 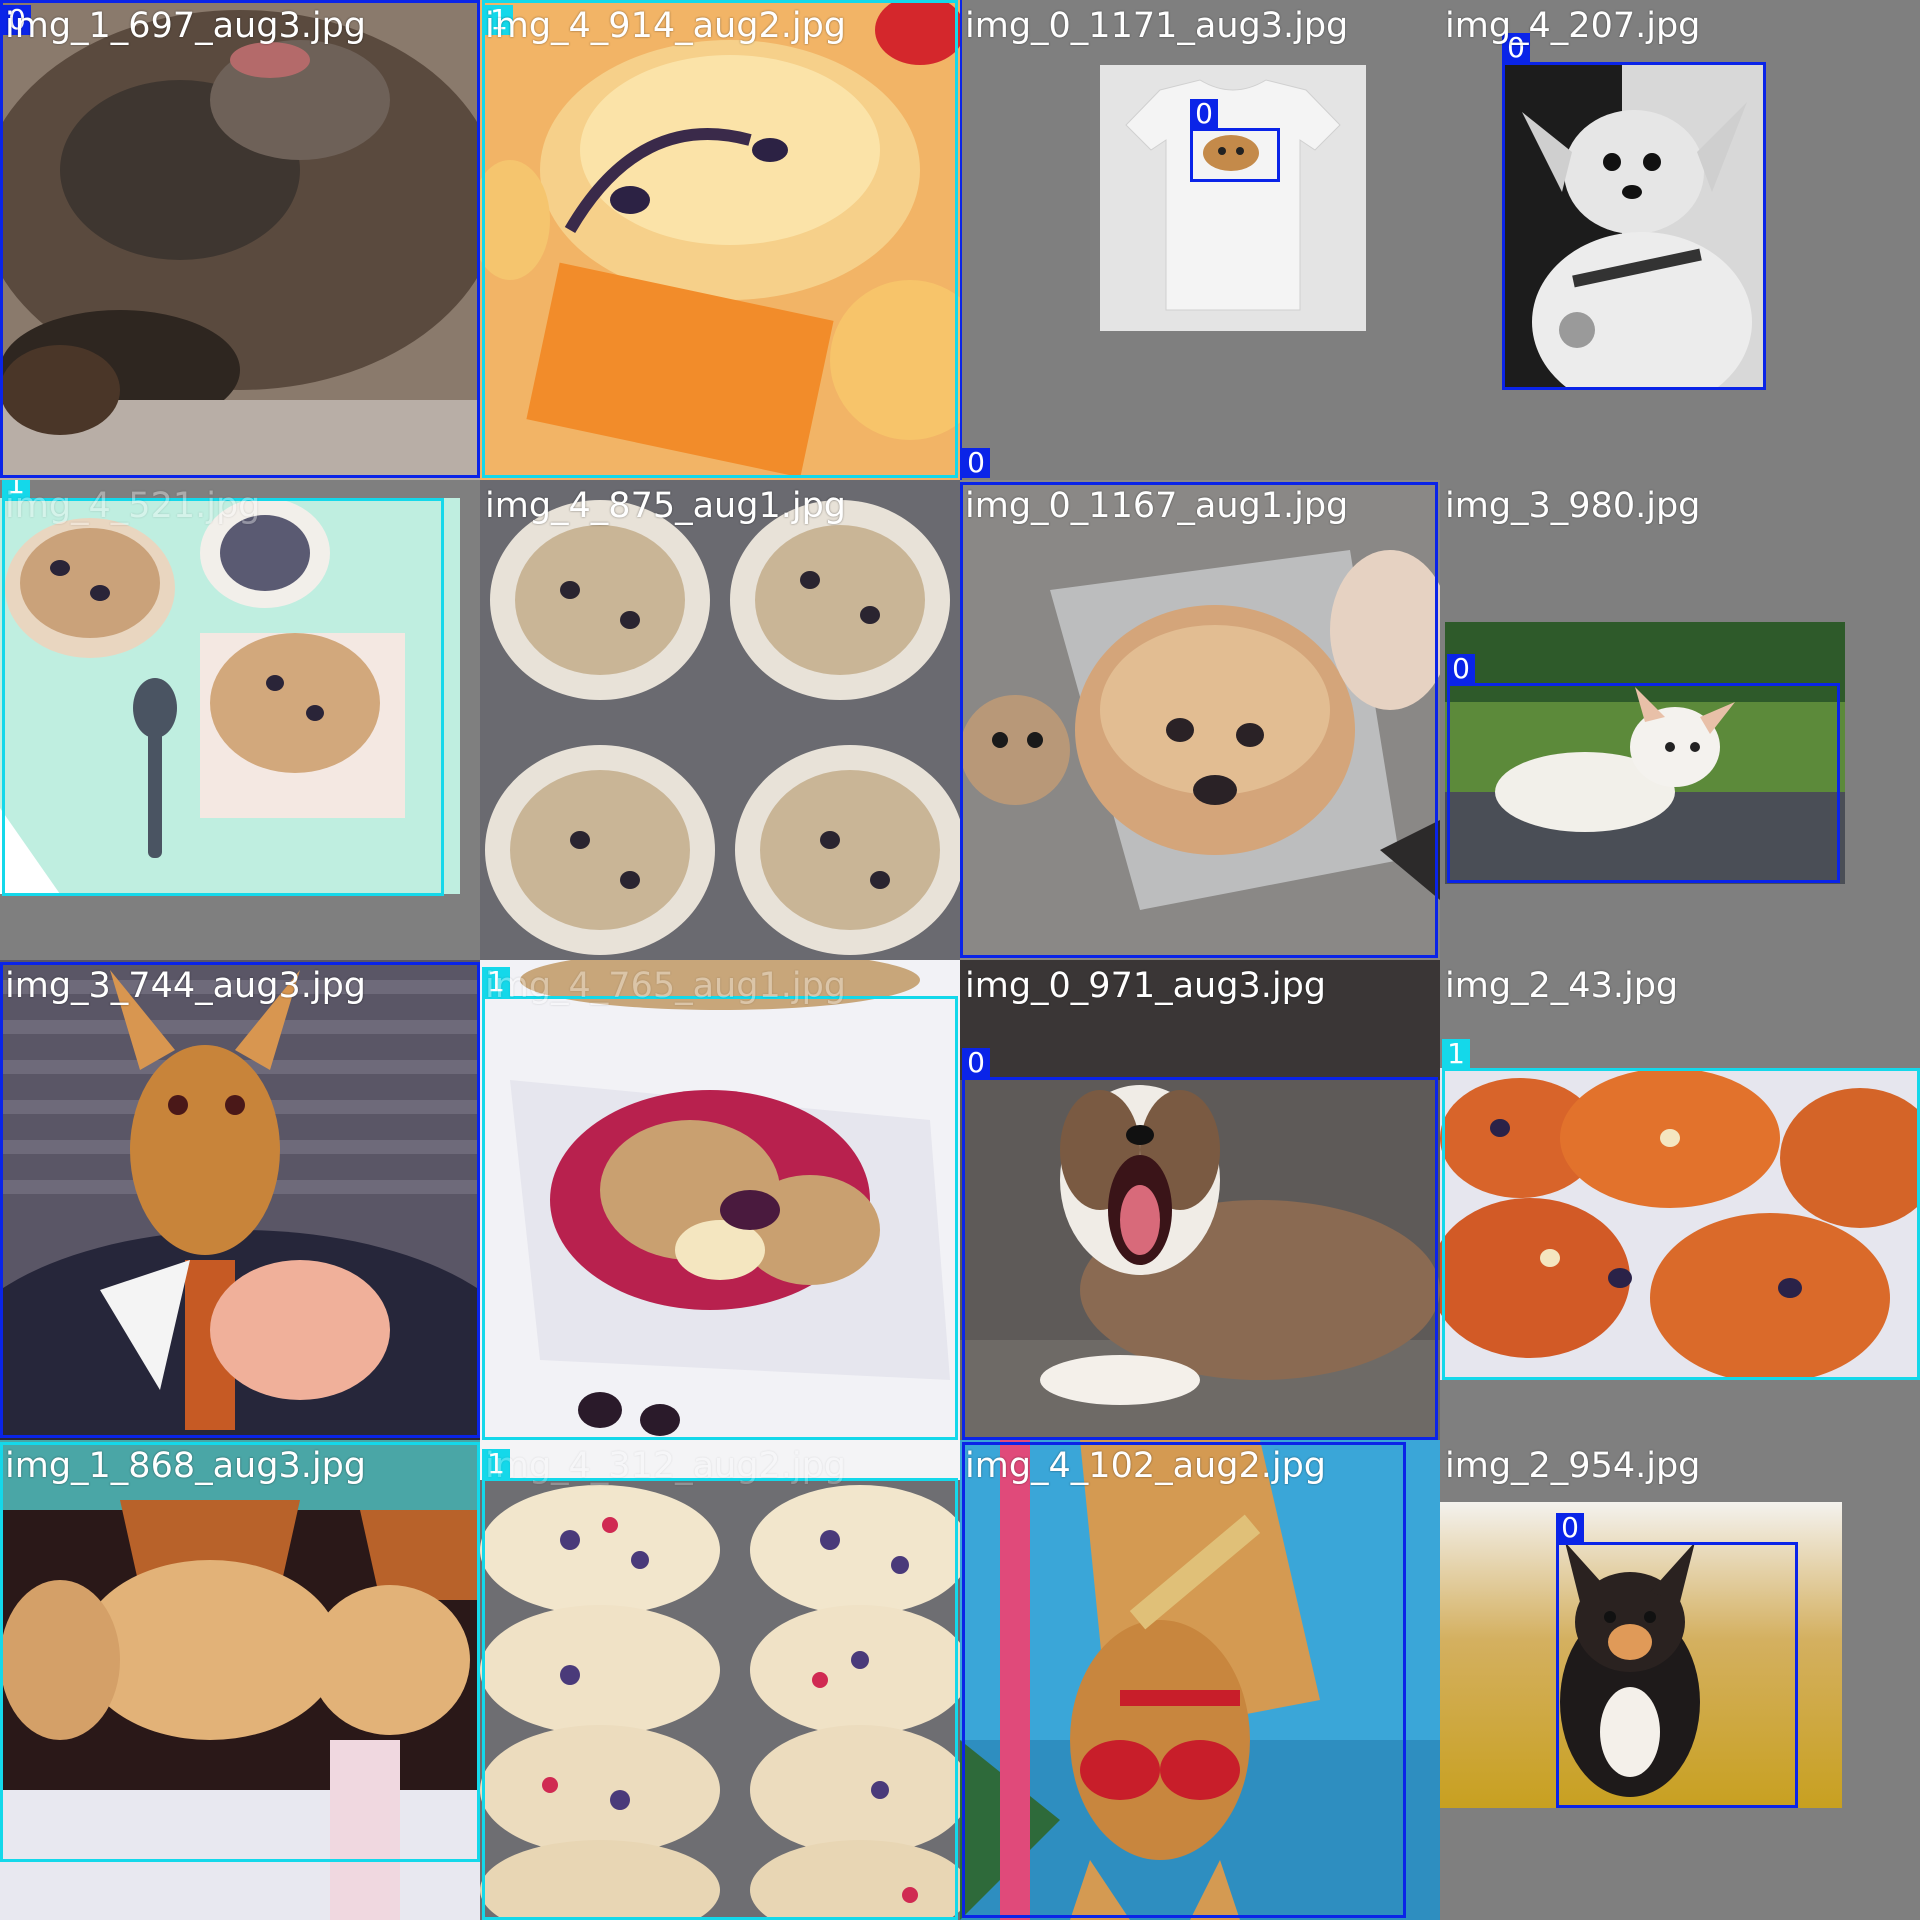 I want to click on tile-img-0-1171-aug3: img_0_1171_aug3.jpg 0 0, so click(x=1200, y=240).